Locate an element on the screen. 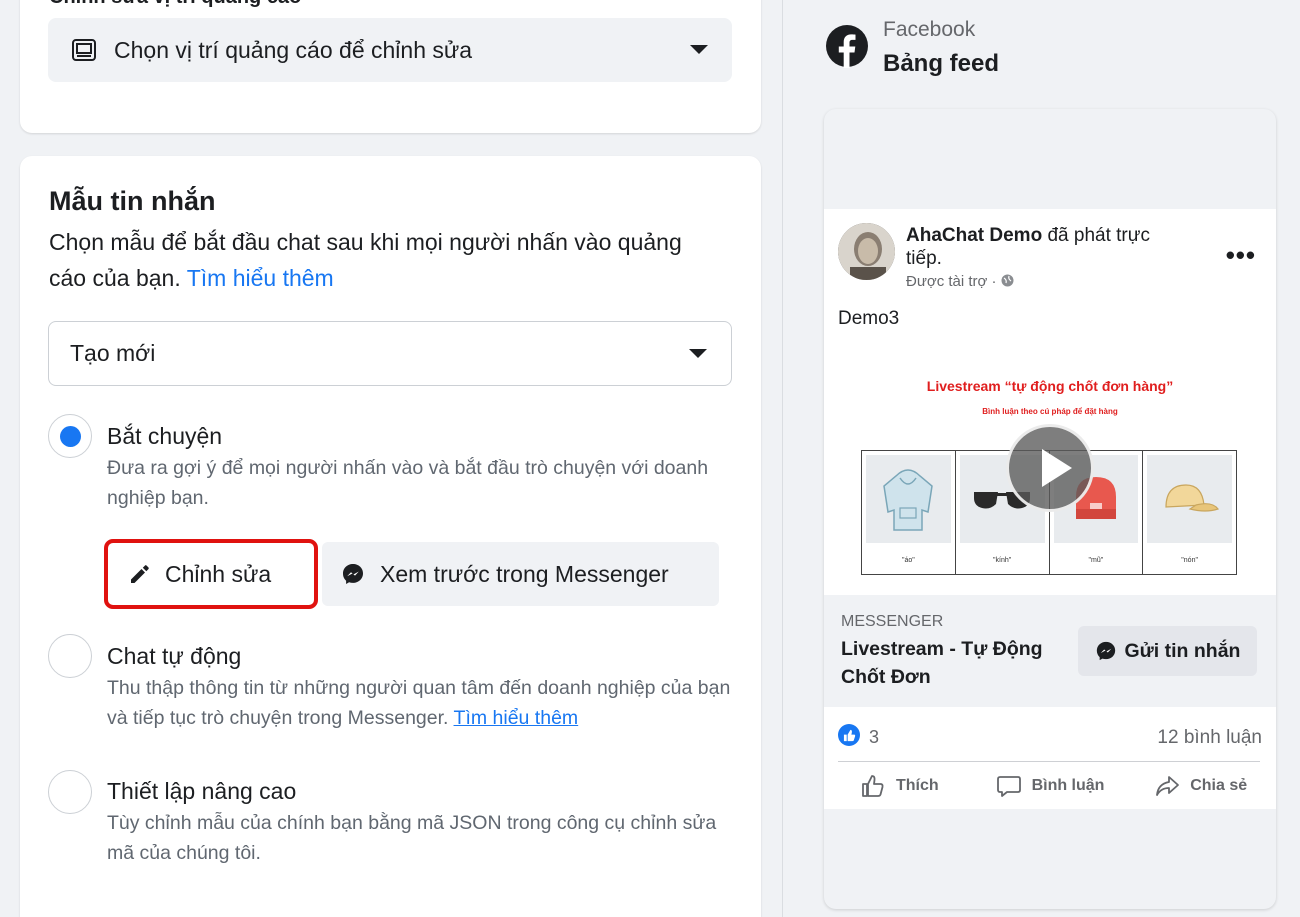 This screenshot has width=1300, height=917. placement-name: Bảng feed is located at coordinates (941, 63).